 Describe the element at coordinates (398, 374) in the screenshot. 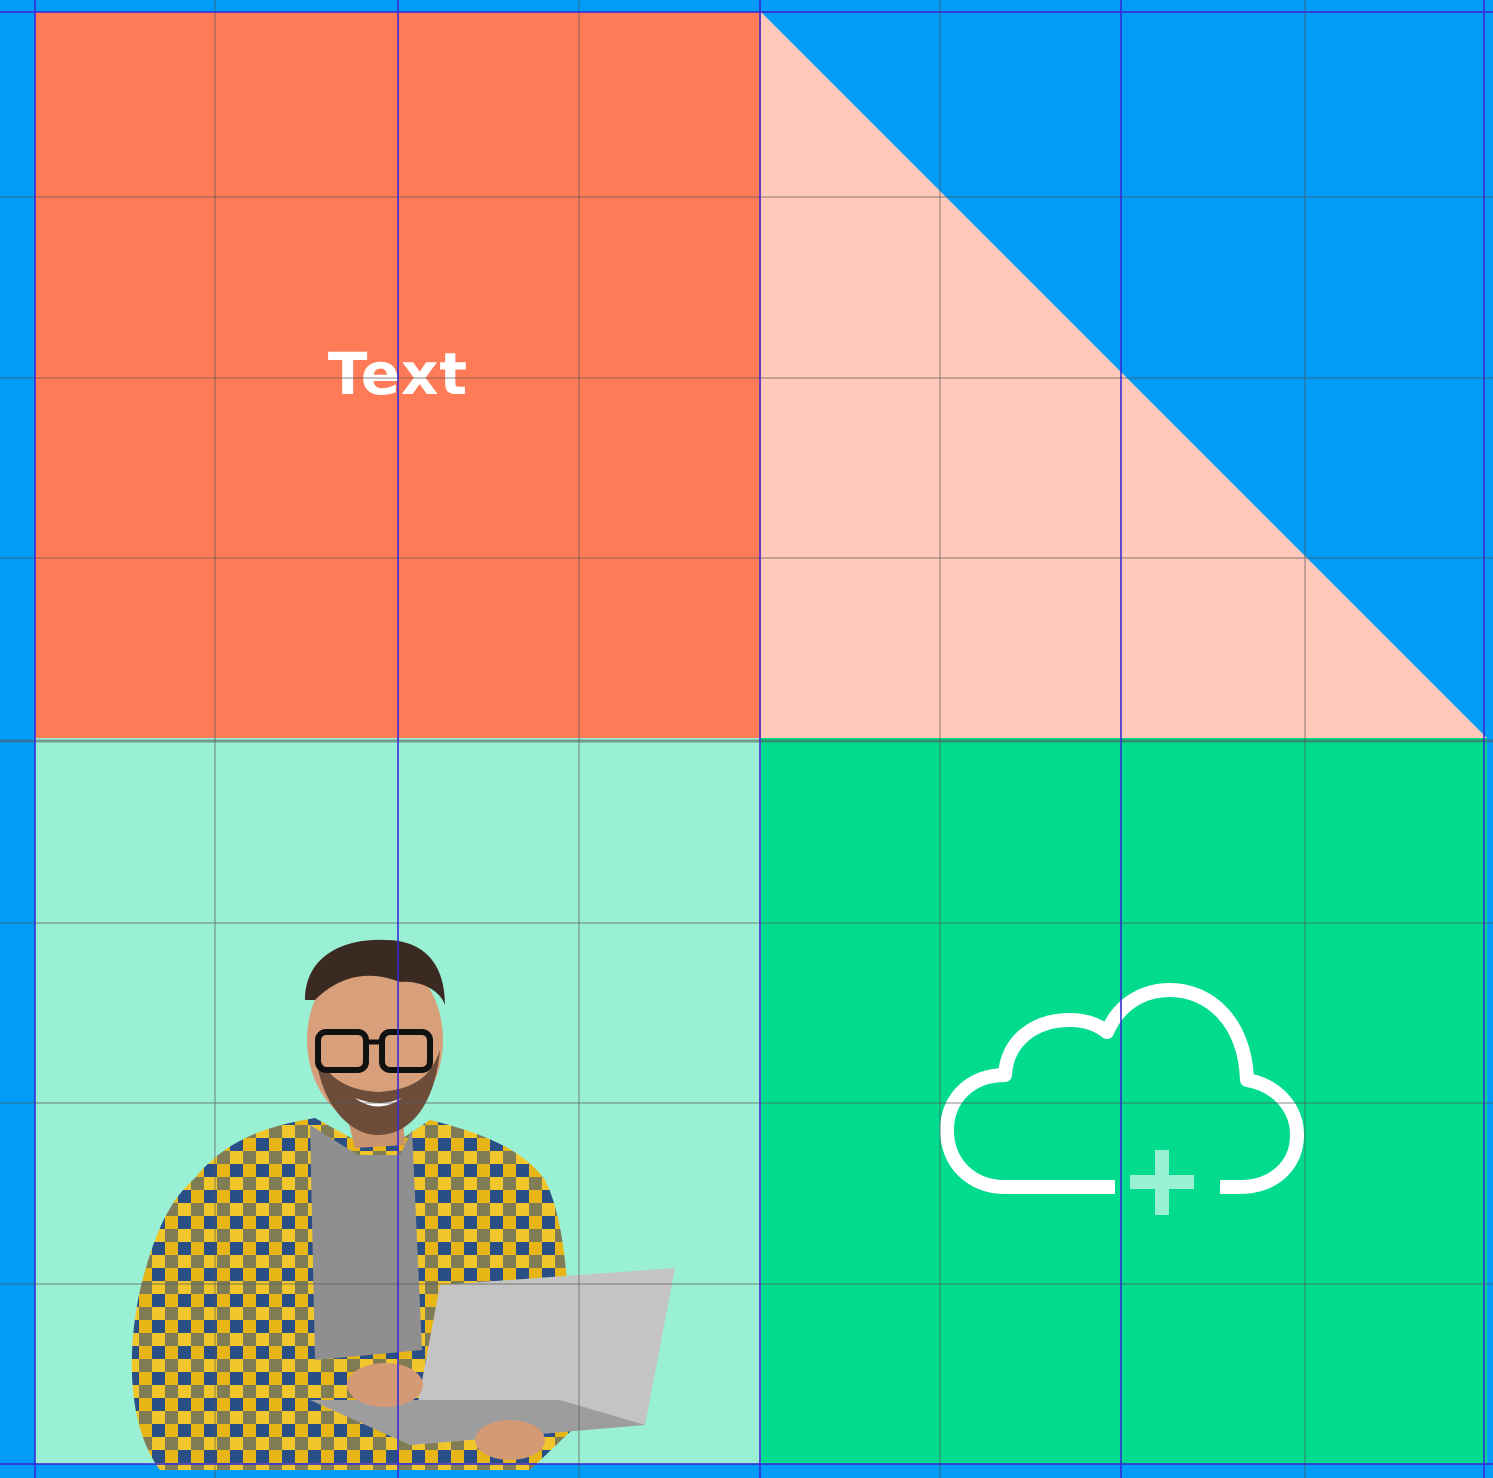

I see `text-label: Text` at that location.